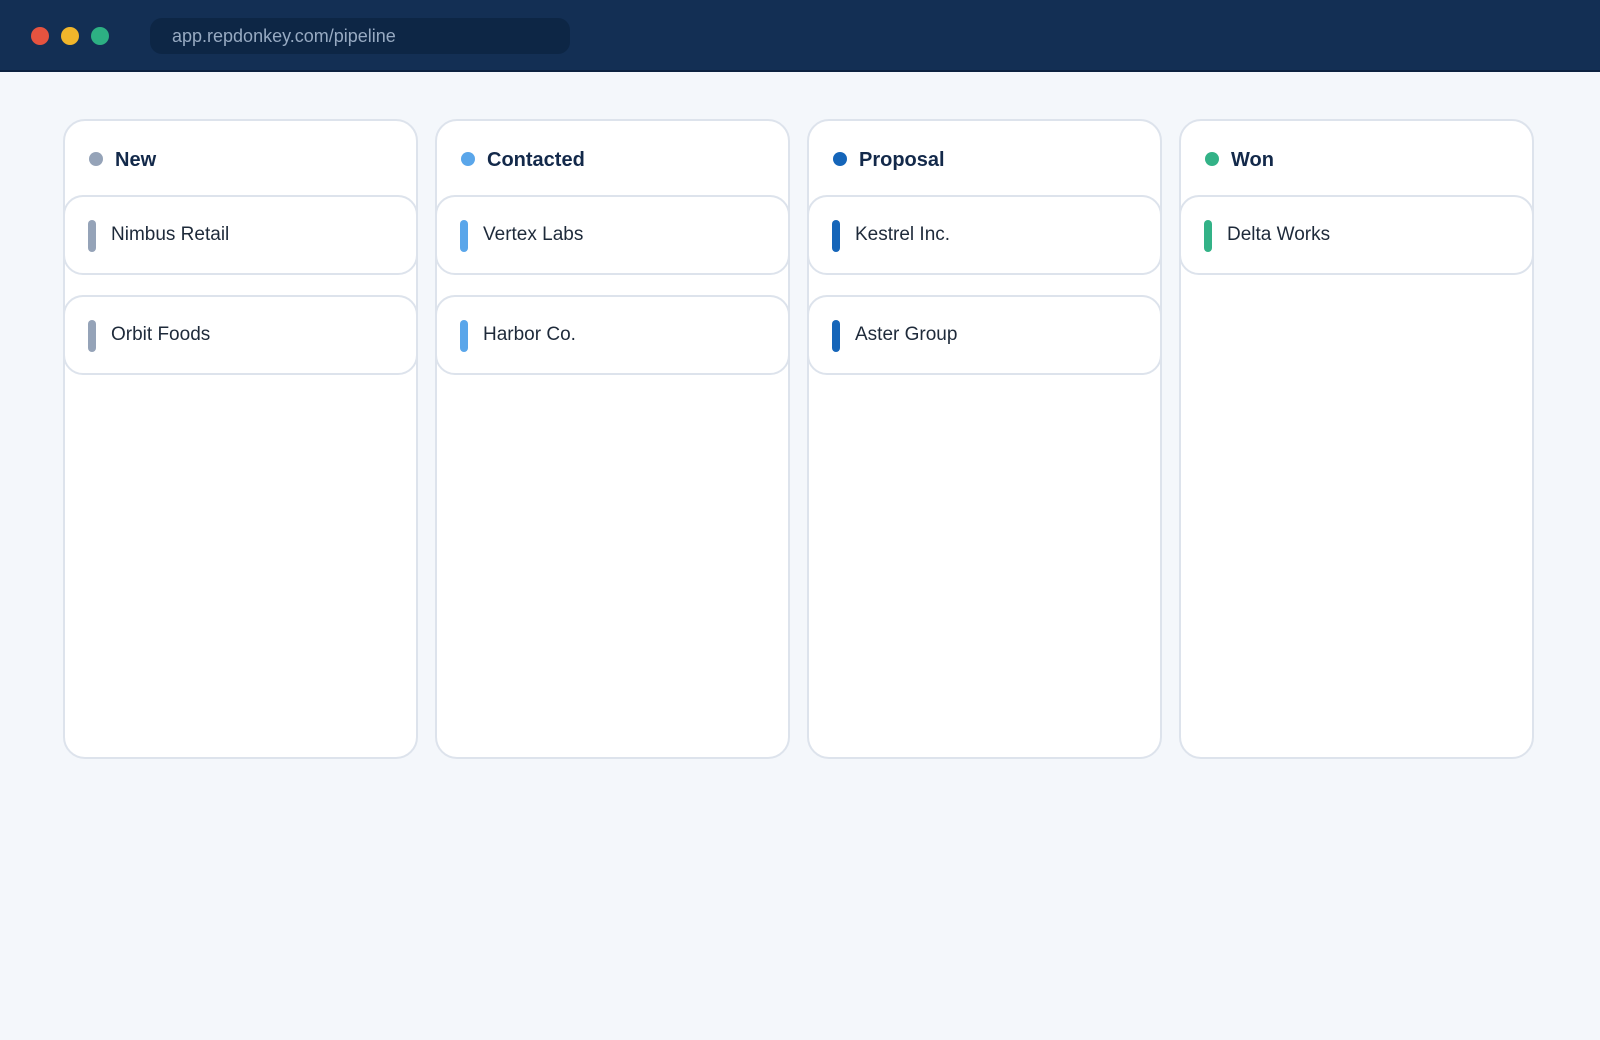  What do you see at coordinates (984, 235) in the screenshot?
I see `deal-card: Kestrel Inc.` at bounding box center [984, 235].